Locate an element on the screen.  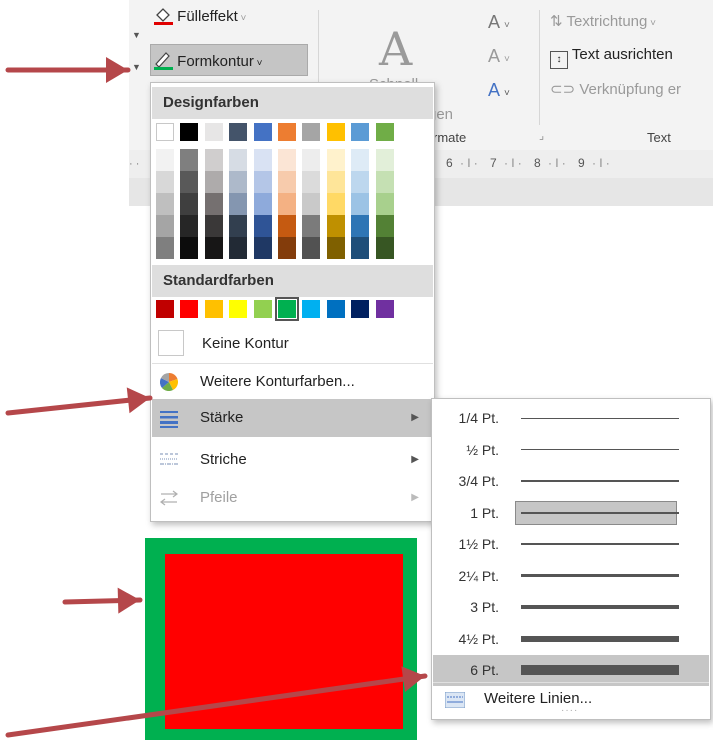
weight-option: 1/4 Pt. is located at coordinates (571, 418).